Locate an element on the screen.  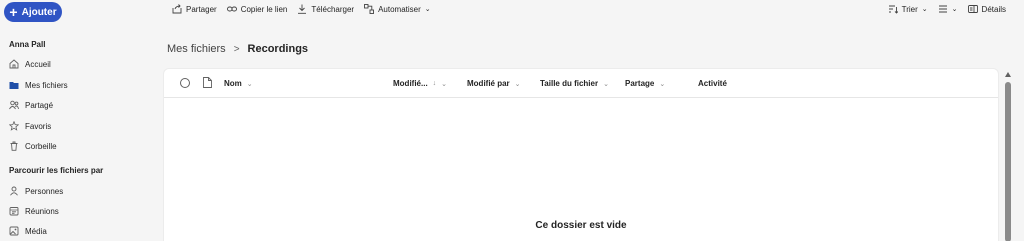
add-button-label: Ajouter is located at coordinates (39, 12).